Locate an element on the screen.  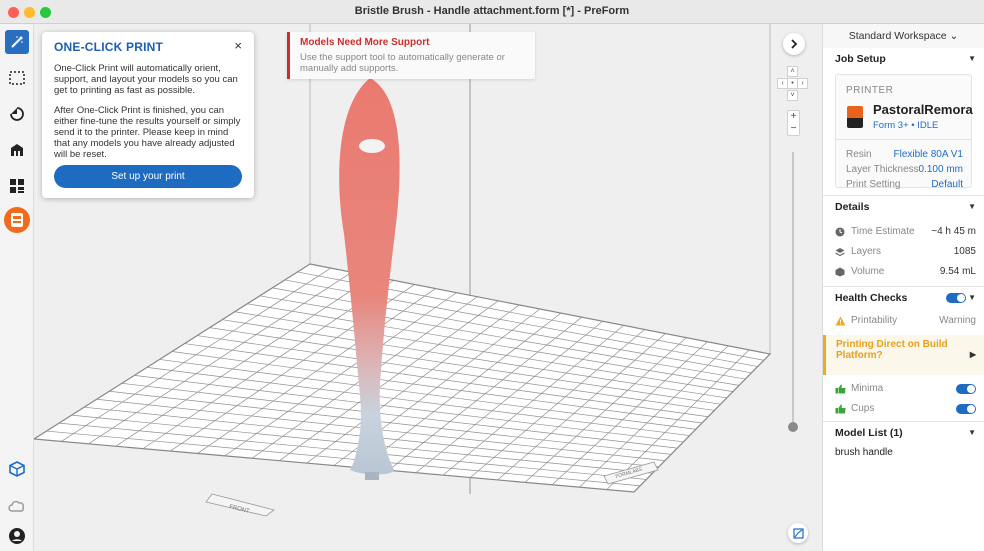
cloud-tool is located at coordinates (17, 506).